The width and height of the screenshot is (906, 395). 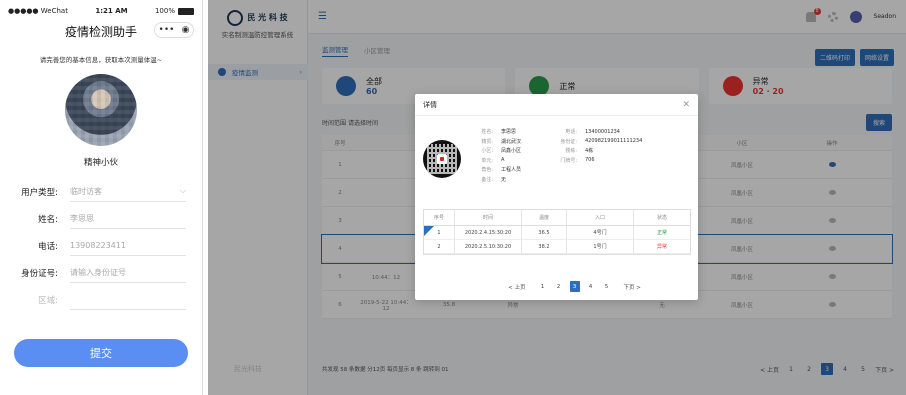 I want to click on more-icon: •••, so click(x=167, y=30).